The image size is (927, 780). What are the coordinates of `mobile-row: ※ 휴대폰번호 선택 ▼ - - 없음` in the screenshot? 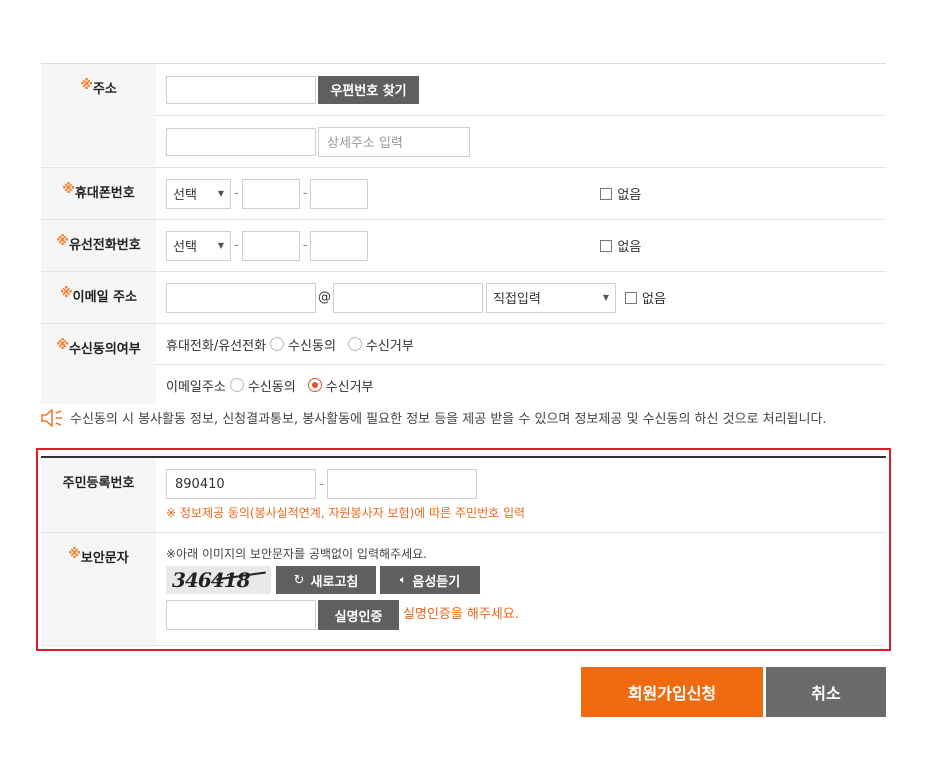 It's located at (463, 194).